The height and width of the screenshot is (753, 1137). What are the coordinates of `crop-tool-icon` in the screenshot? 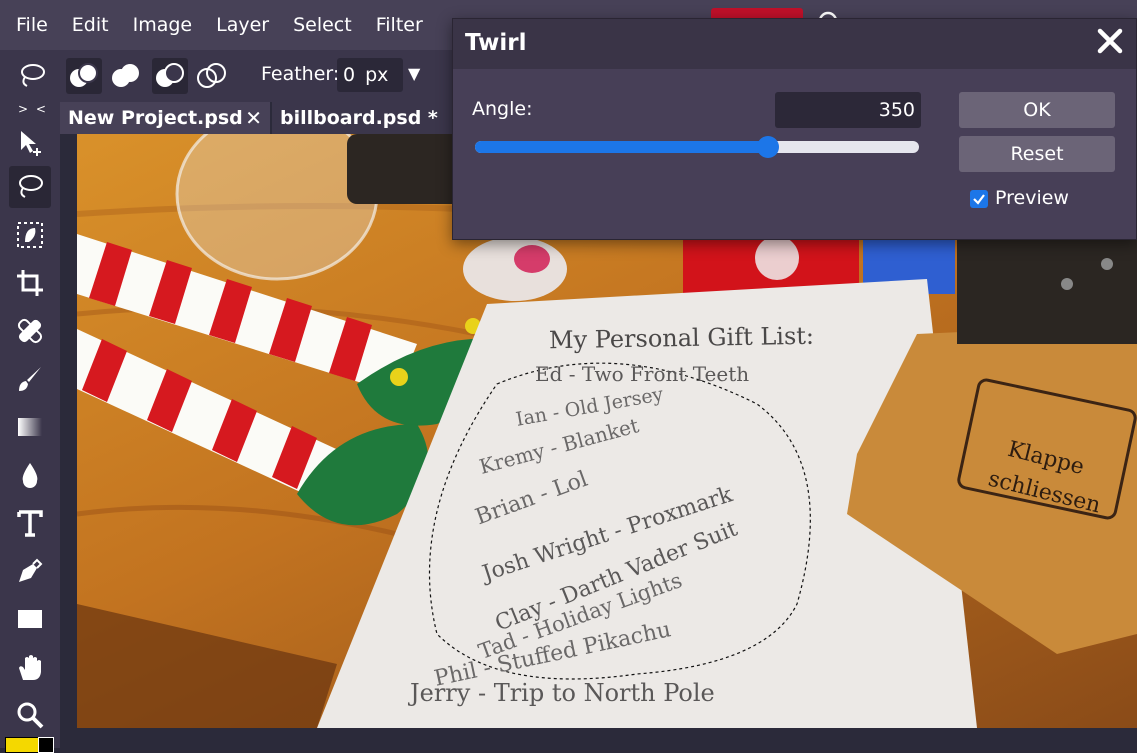 It's located at (30, 283).